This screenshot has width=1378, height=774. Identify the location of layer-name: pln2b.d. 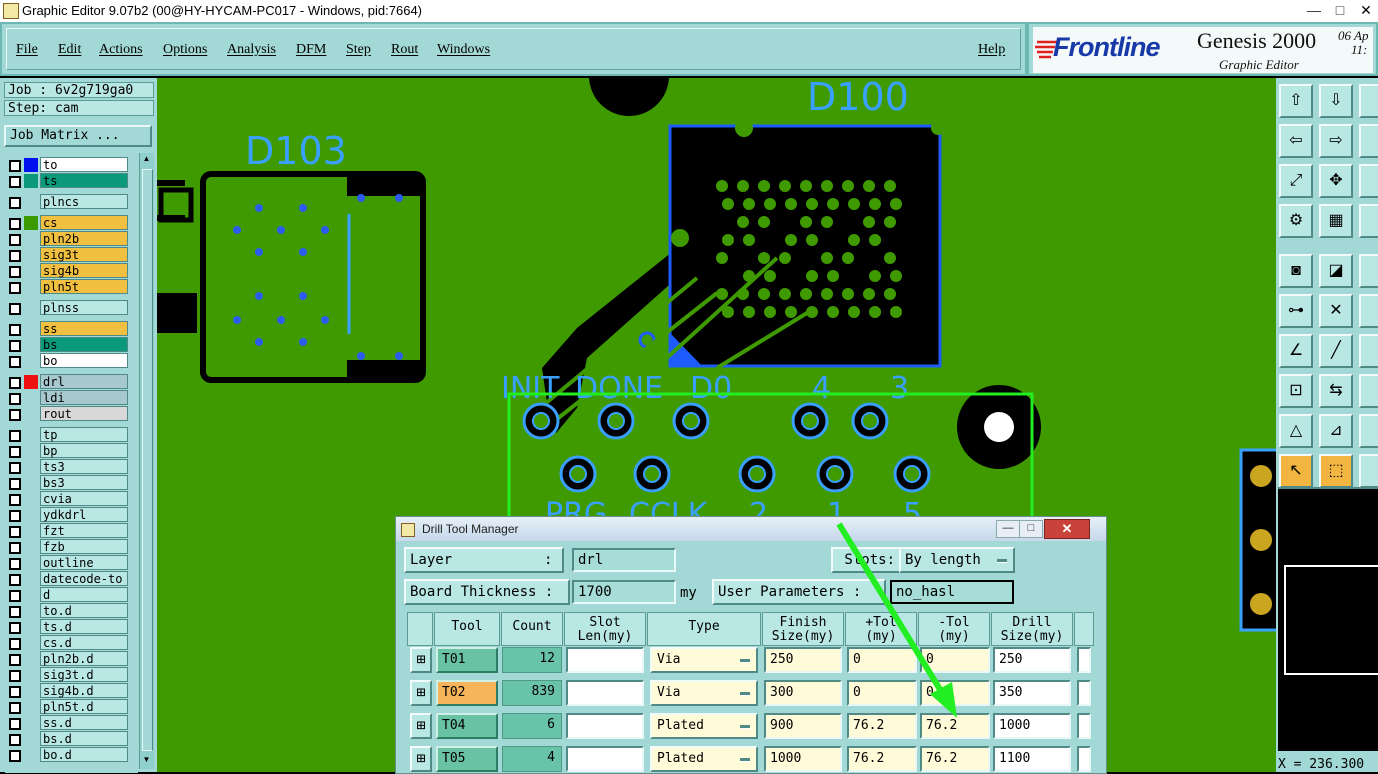
(84, 658).